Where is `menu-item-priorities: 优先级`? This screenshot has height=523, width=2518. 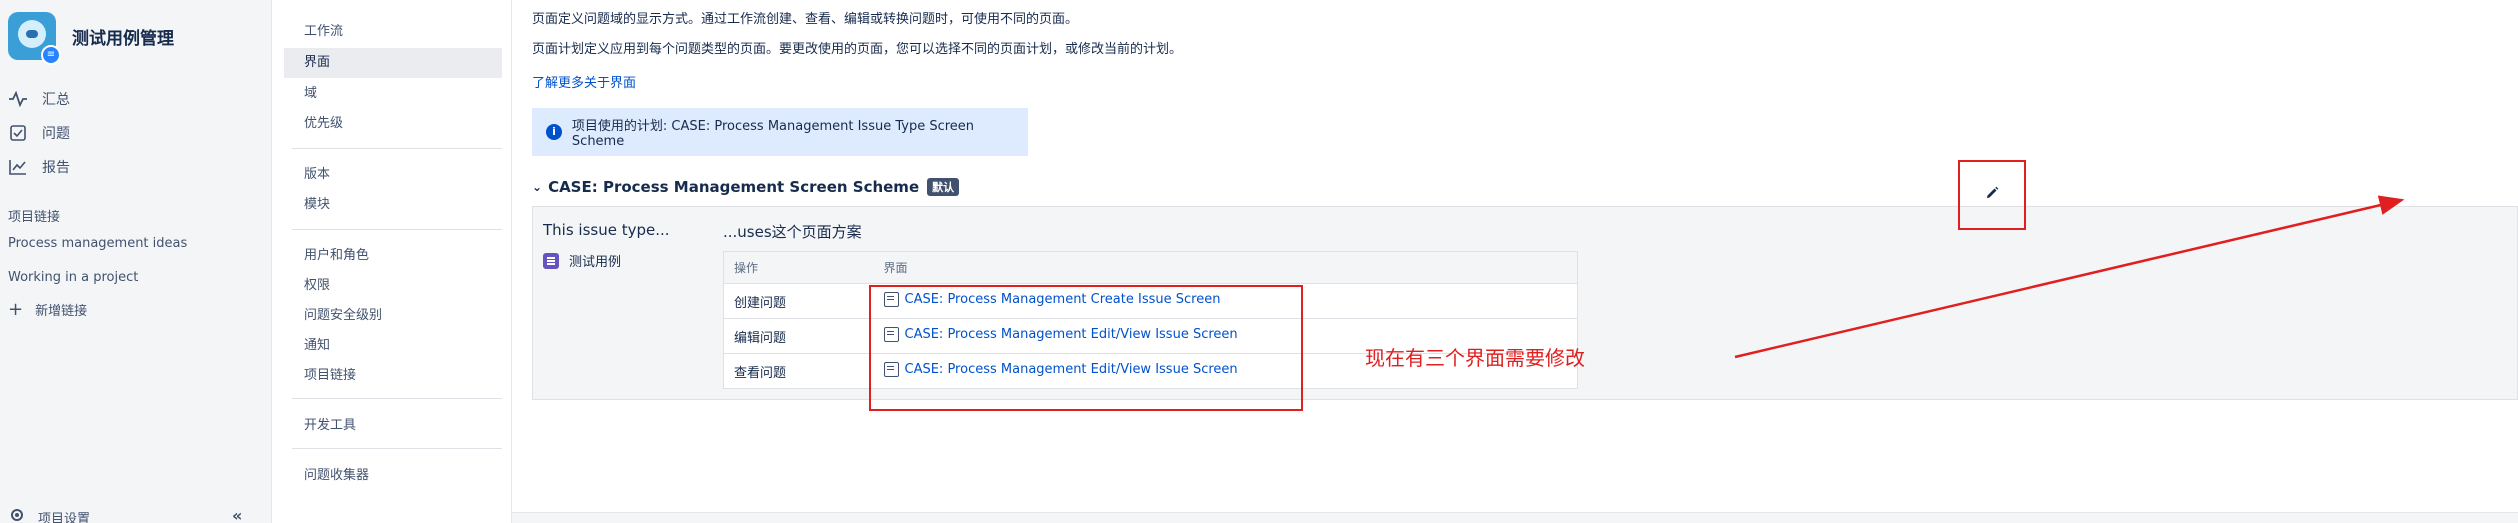 menu-item-priorities: 优先级 is located at coordinates (397, 124).